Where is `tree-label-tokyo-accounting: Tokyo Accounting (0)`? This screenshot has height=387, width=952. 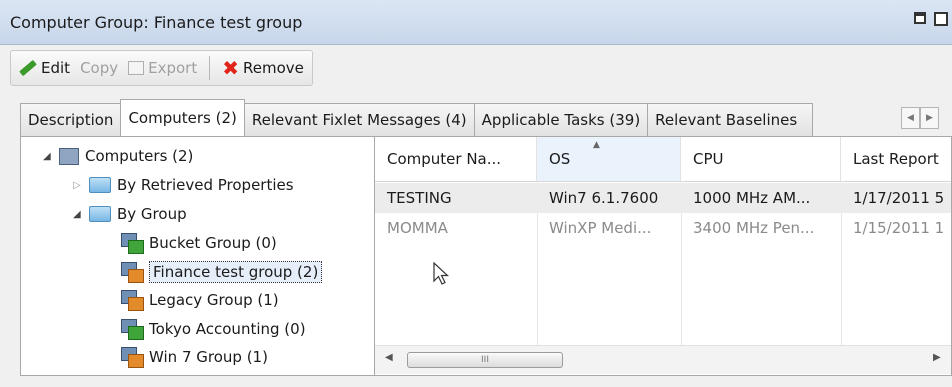
tree-label-tokyo-accounting: Tokyo Accounting (0) is located at coordinates (227, 329).